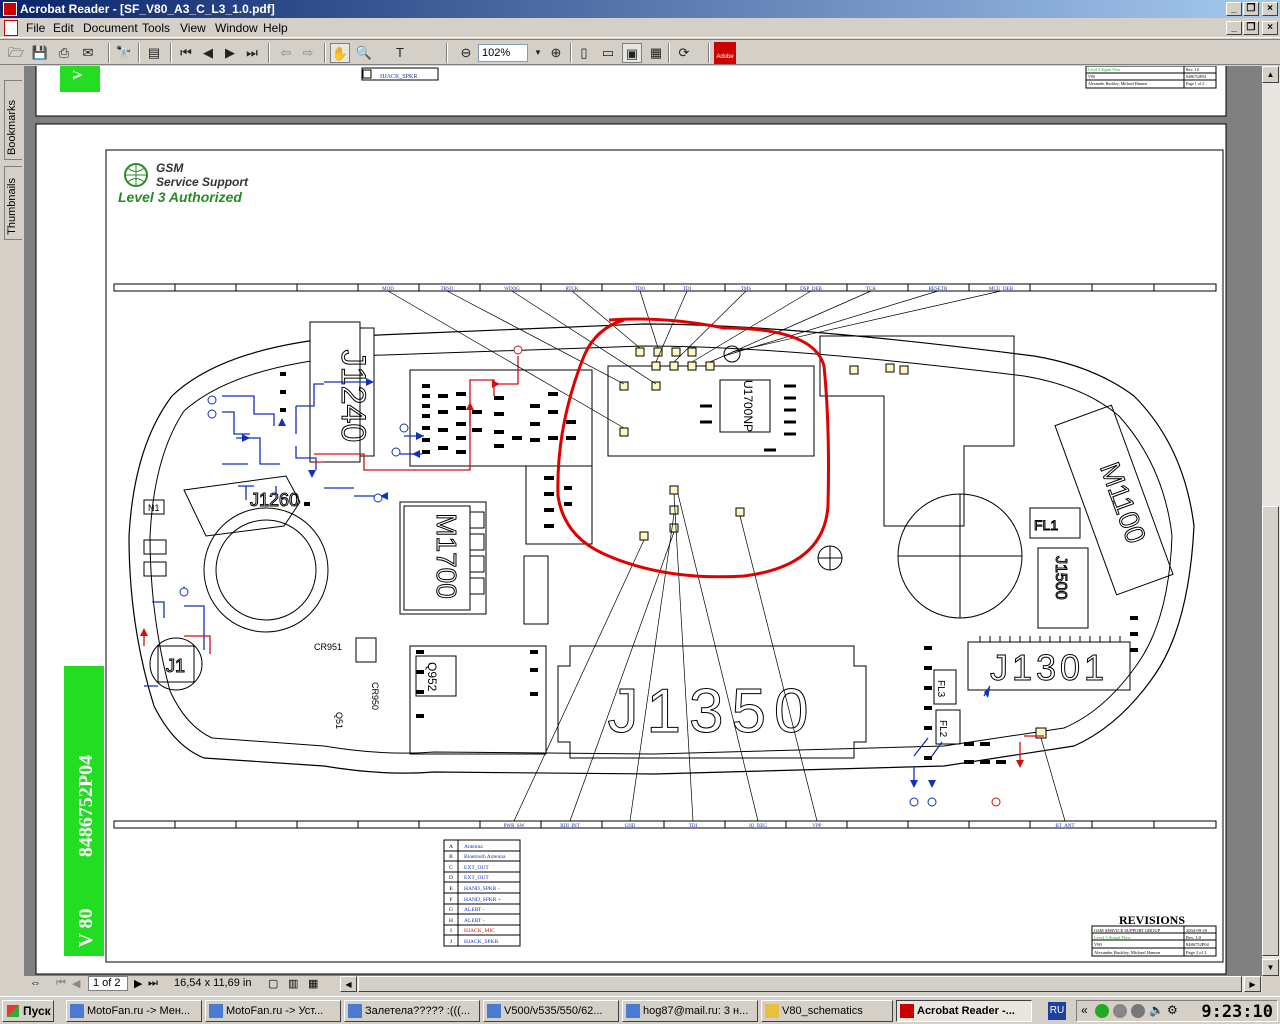  Describe the element at coordinates (16, 53) in the screenshot. I see `open-icon: 🗁` at that location.